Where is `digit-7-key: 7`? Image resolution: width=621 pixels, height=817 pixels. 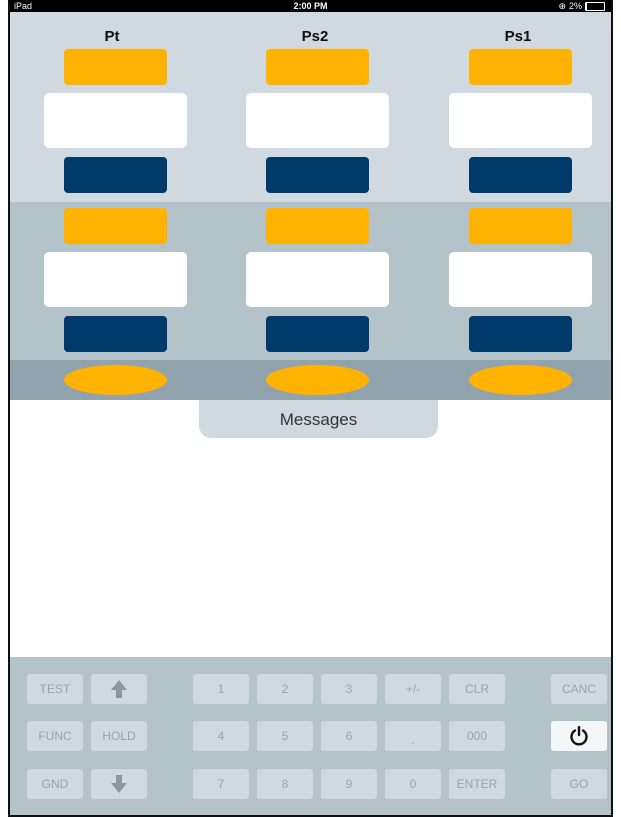 digit-7-key: 7 is located at coordinates (221, 784).